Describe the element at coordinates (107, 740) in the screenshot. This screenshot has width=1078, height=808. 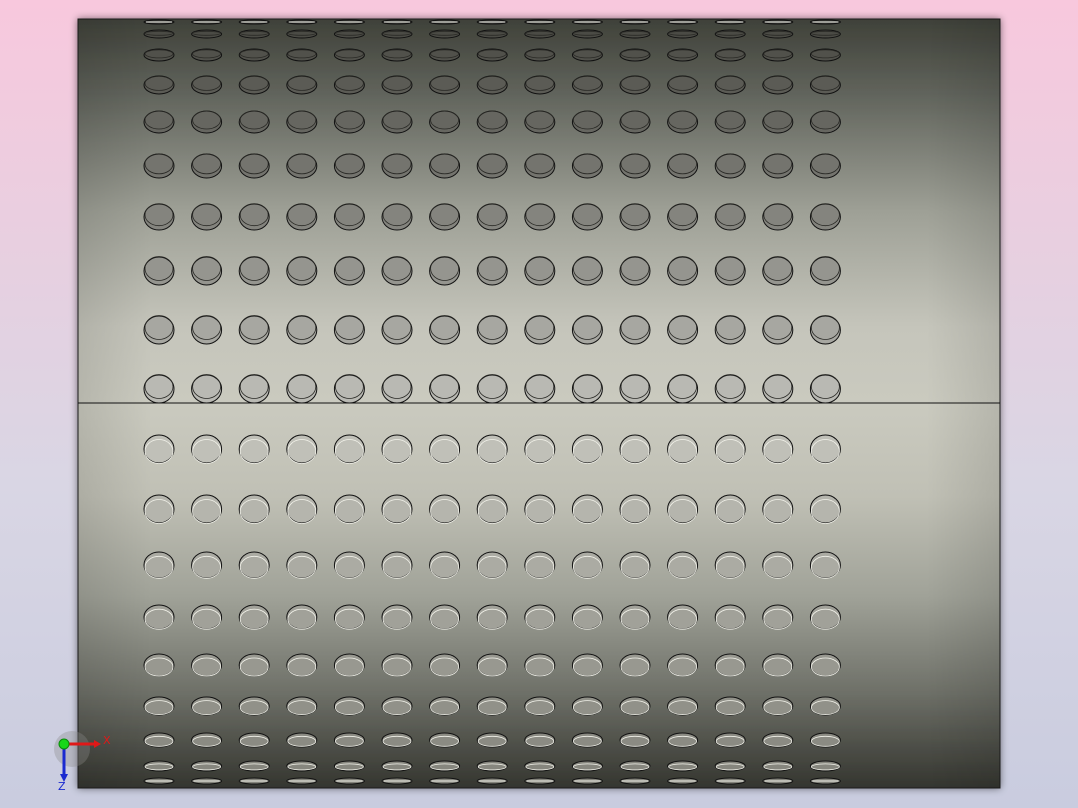
I see `x-axis-label: X` at that location.